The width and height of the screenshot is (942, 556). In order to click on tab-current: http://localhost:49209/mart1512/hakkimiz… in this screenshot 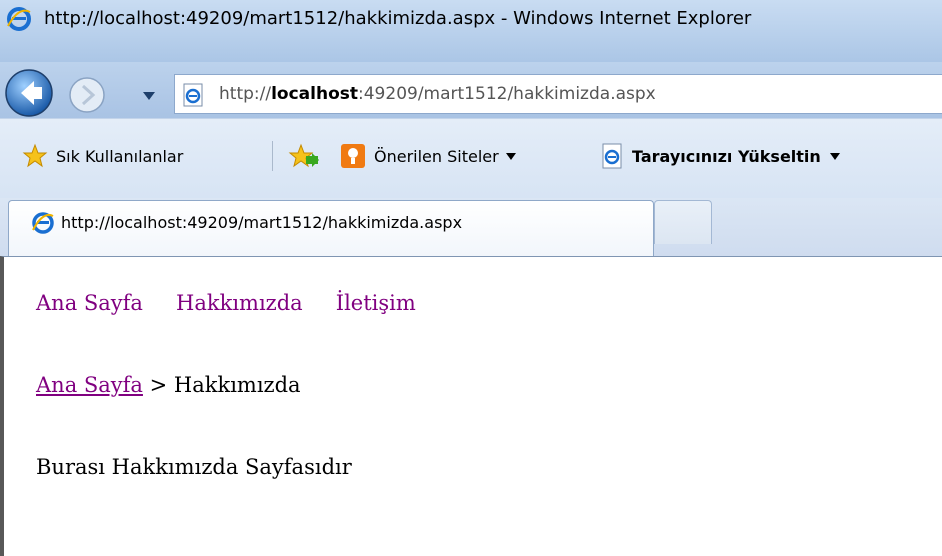, I will do `click(331, 228)`.